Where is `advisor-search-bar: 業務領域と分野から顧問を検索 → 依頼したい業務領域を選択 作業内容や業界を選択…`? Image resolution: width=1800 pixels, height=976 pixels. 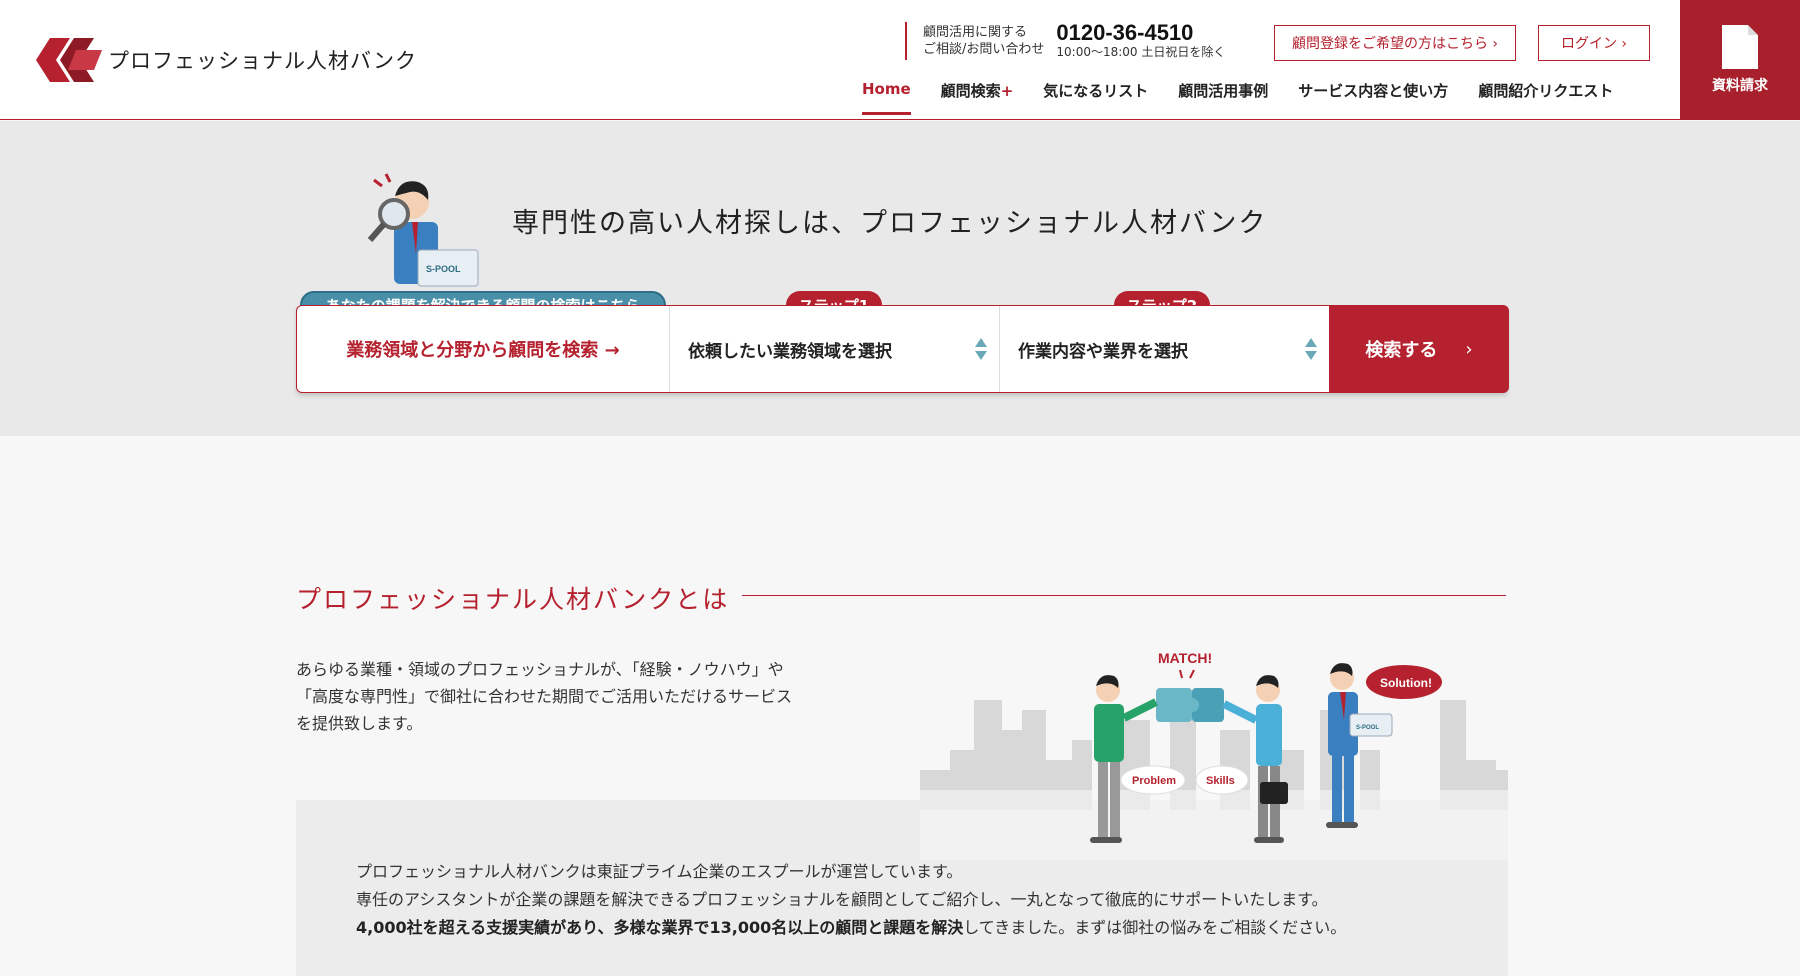
advisor-search-bar: 業務領域と分野から顧問を検索 → 依頼したい業務領域を選択 作業内容や業界を選択… is located at coordinates (902, 349).